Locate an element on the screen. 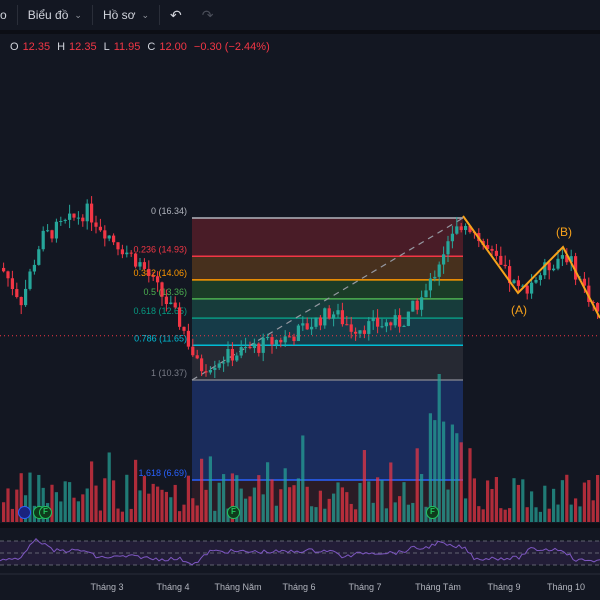 The width and height of the screenshot is (600, 600). wave-label-a: (A) is located at coordinates (519, 310).